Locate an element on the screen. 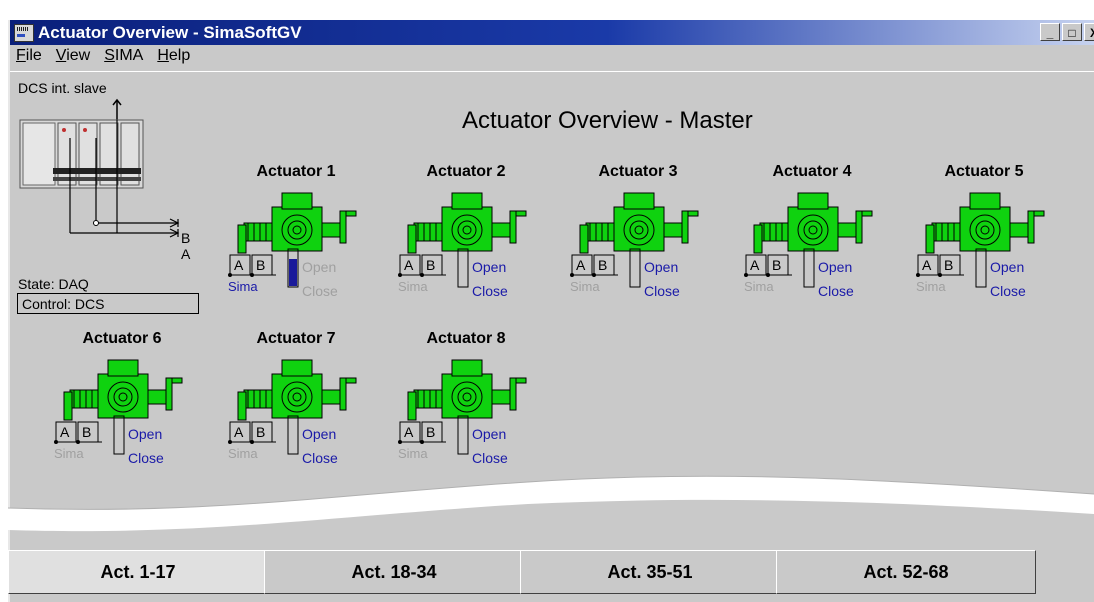  minimize-button: _ is located at coordinates (1050, 32).